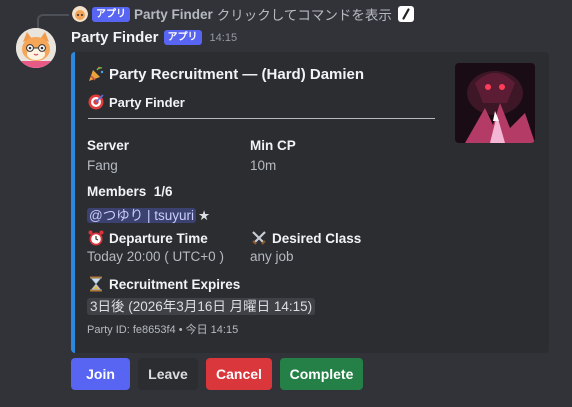 The height and width of the screenshot is (407, 572). I want to click on field-departure-name: Departure Time, so click(147, 238).